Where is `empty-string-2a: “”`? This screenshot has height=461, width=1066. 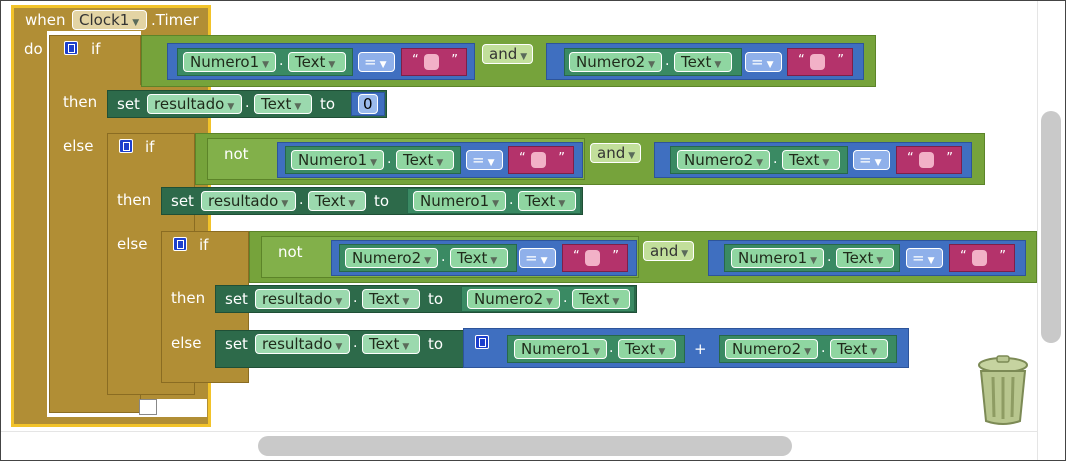
empty-string-2a: “” is located at coordinates (541, 160).